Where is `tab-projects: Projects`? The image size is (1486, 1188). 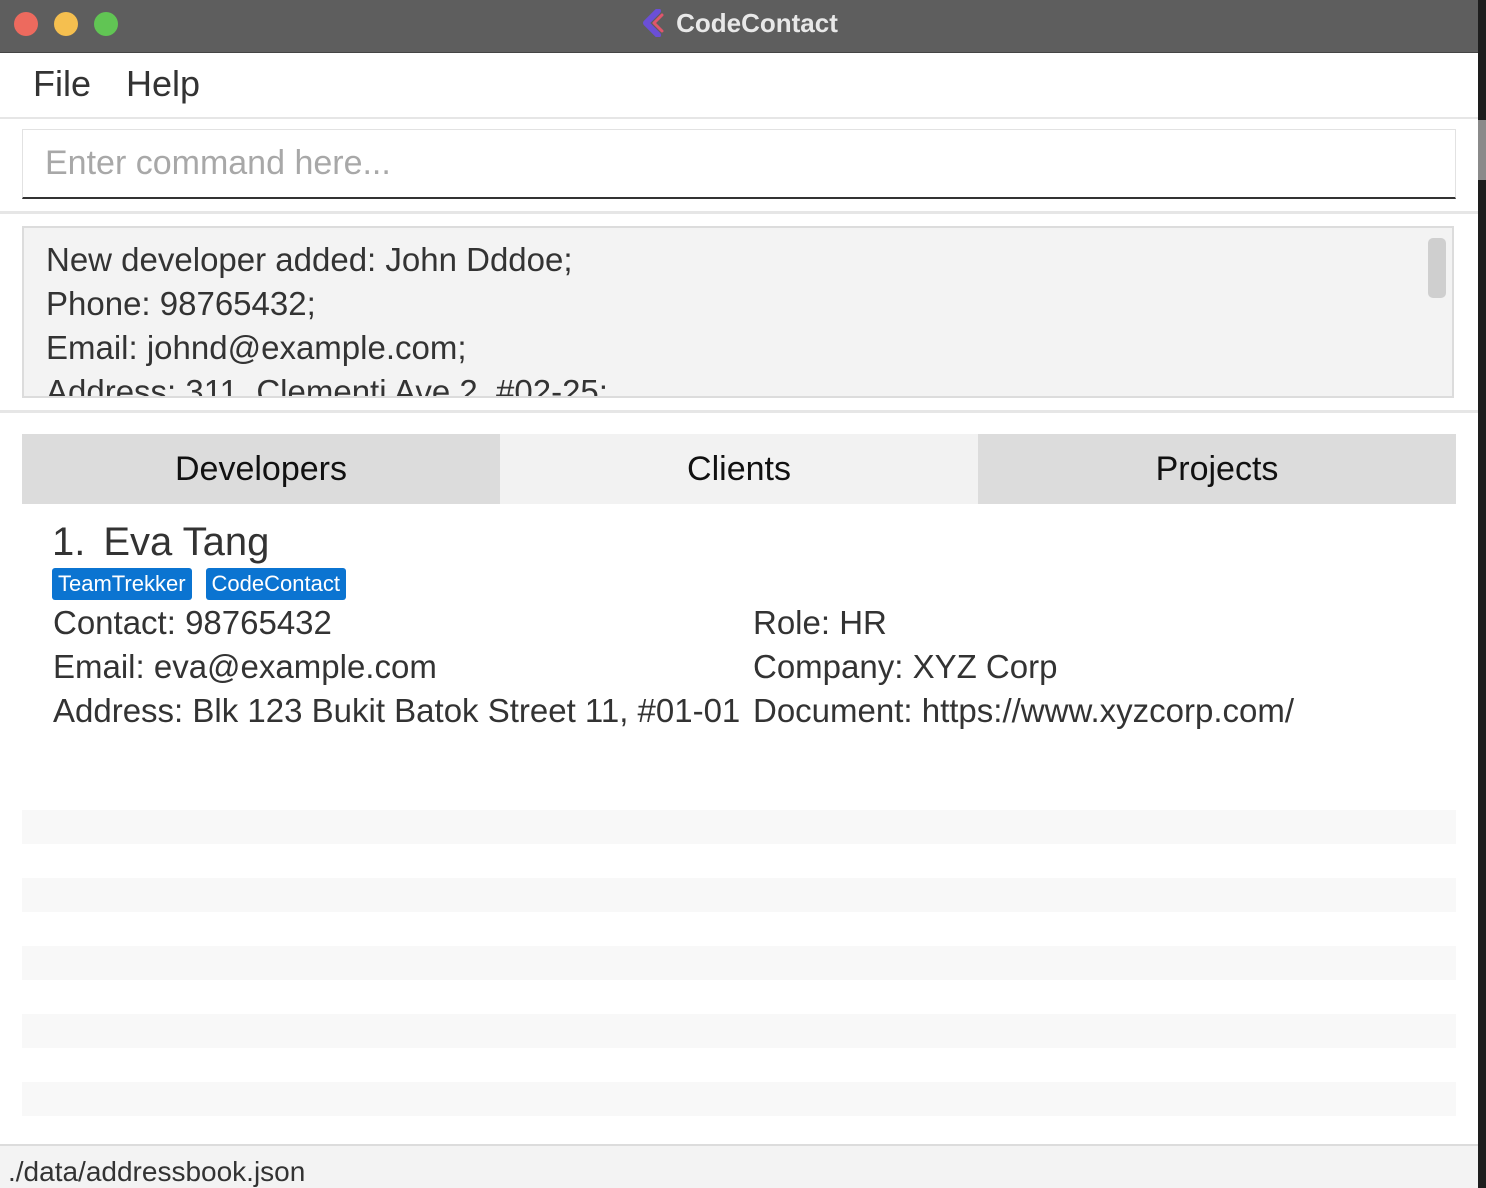
tab-projects: Projects is located at coordinates (1217, 469).